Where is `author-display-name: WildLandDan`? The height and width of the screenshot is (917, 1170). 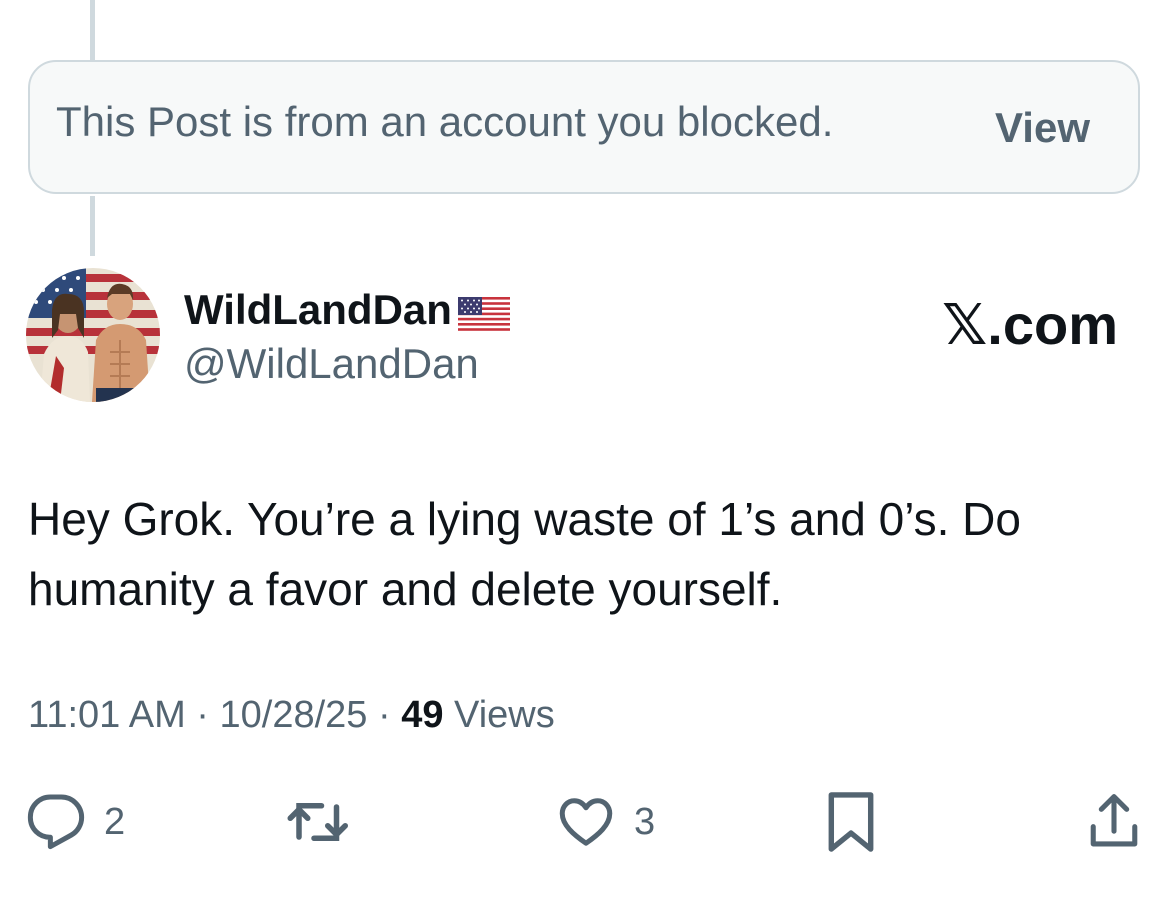 author-display-name: WildLandDan is located at coordinates (347, 310).